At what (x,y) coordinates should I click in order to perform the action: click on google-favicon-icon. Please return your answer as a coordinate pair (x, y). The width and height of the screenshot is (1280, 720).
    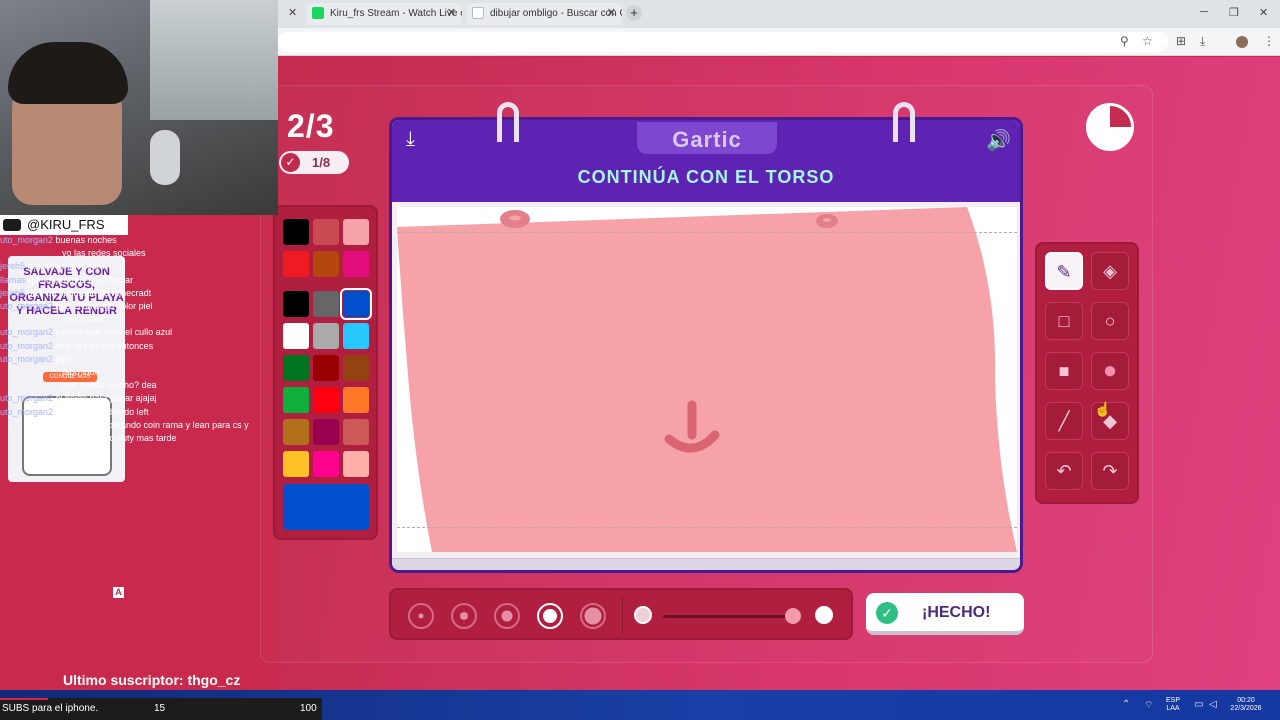
    Looking at the image, I should click on (478, 13).